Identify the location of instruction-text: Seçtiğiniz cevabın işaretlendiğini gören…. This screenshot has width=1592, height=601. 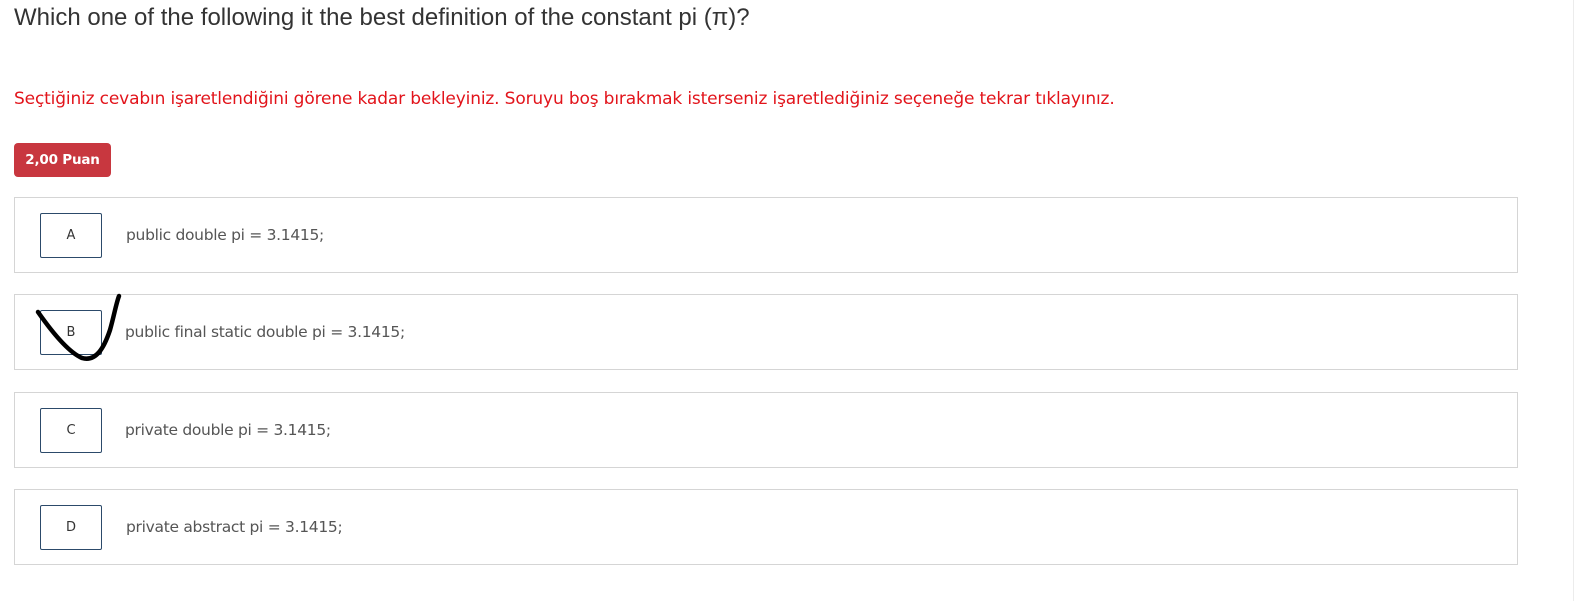
(564, 99).